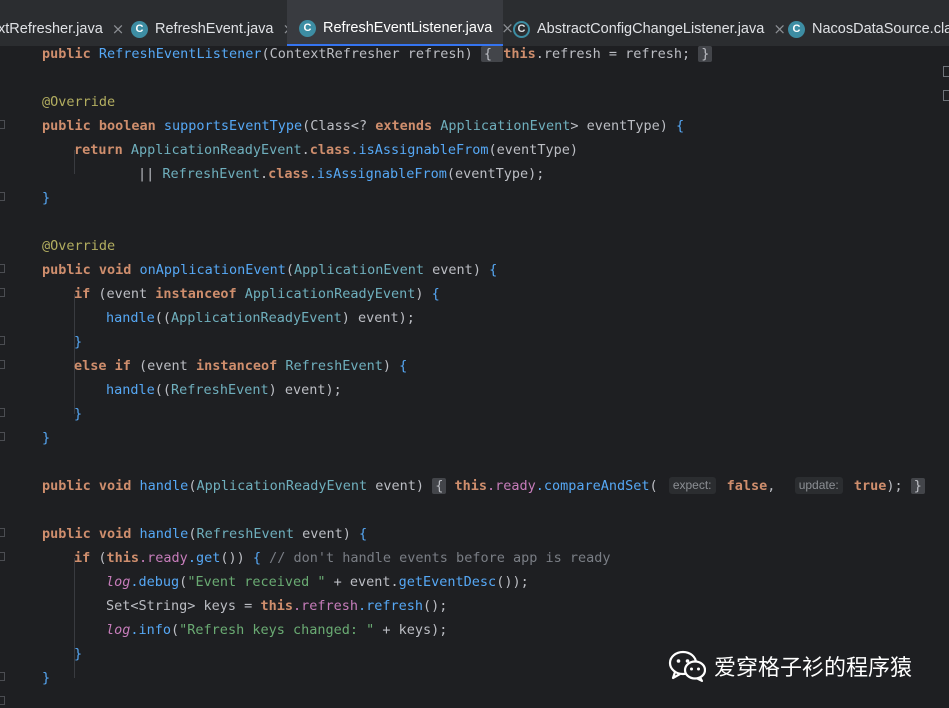 The width and height of the screenshot is (949, 708). I want to click on tab-label: RefreshEventListener.java, so click(408, 28).